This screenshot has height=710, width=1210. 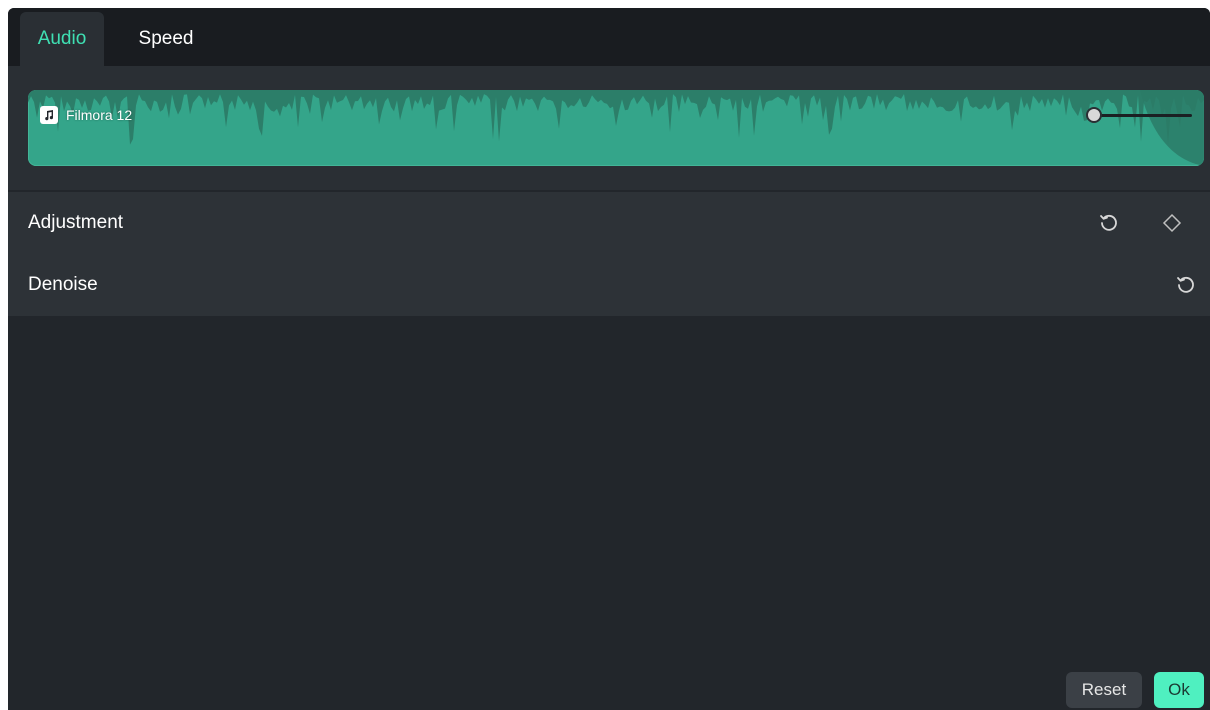 I want to click on audio-clip: Filmora 12, so click(x=616, y=128).